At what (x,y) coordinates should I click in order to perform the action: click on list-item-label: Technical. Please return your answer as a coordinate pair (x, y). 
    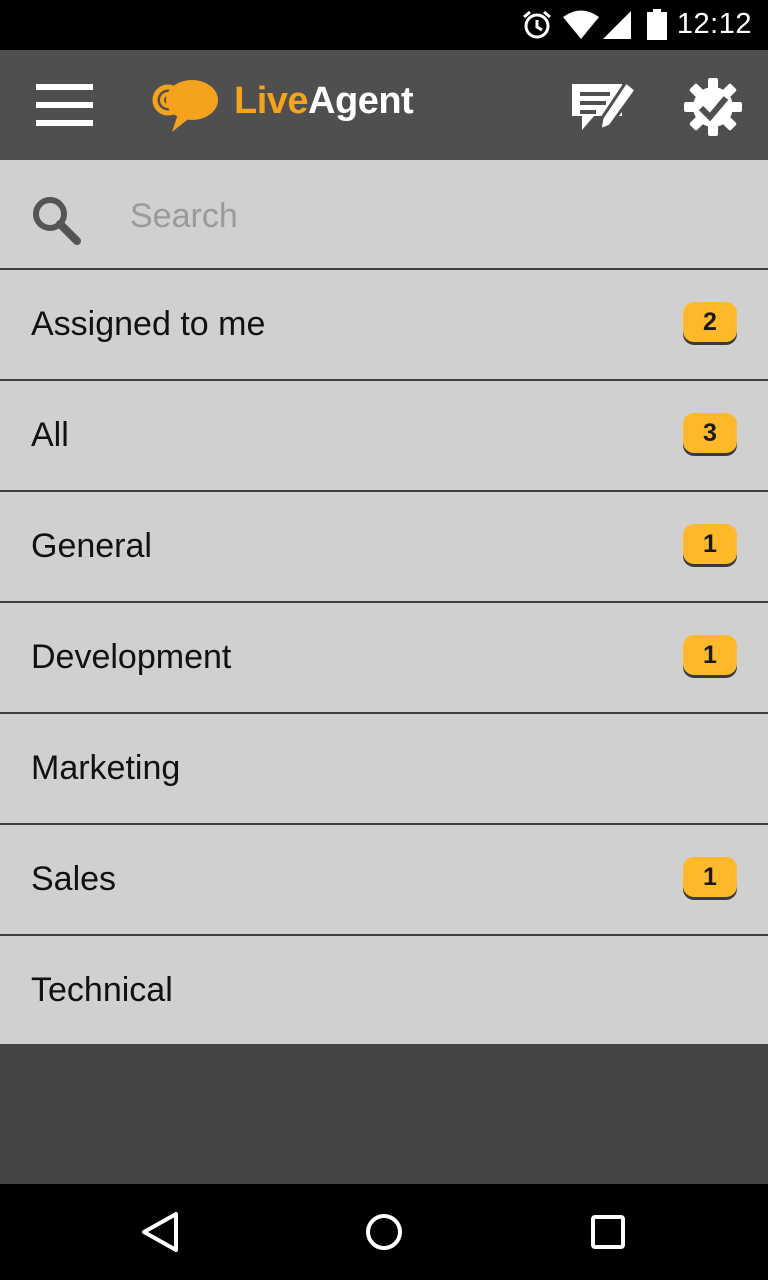
    Looking at the image, I should click on (102, 990).